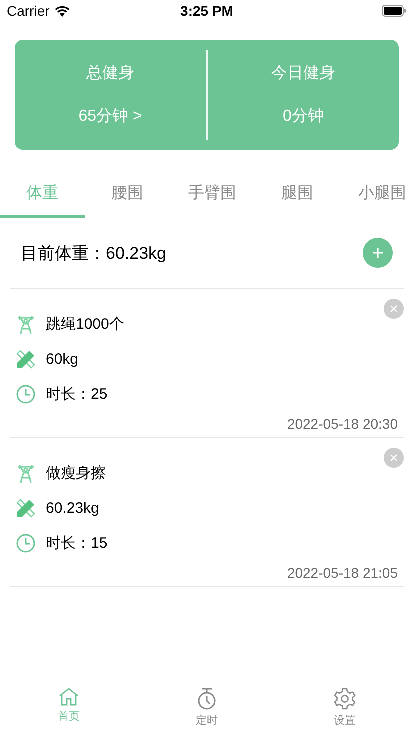 This screenshot has height=736, width=414. What do you see at coordinates (207, 11) in the screenshot?
I see `clock-time: 3:25 PM` at bounding box center [207, 11].